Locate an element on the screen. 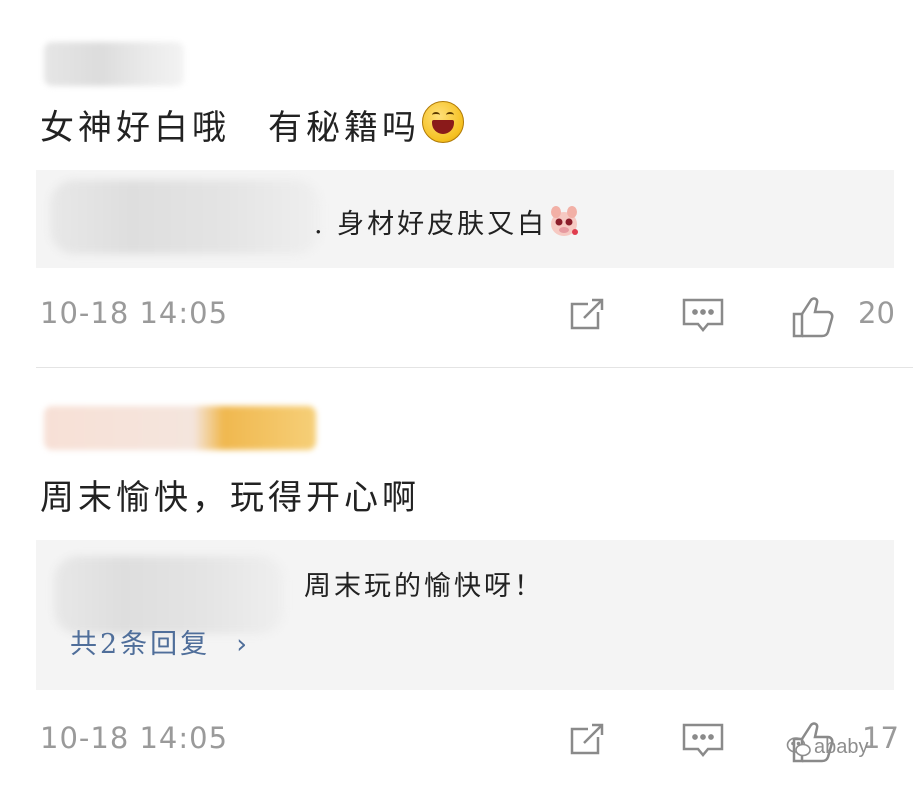  comment-text: 周末愉快，玩得开心啊 is located at coordinates (230, 494).